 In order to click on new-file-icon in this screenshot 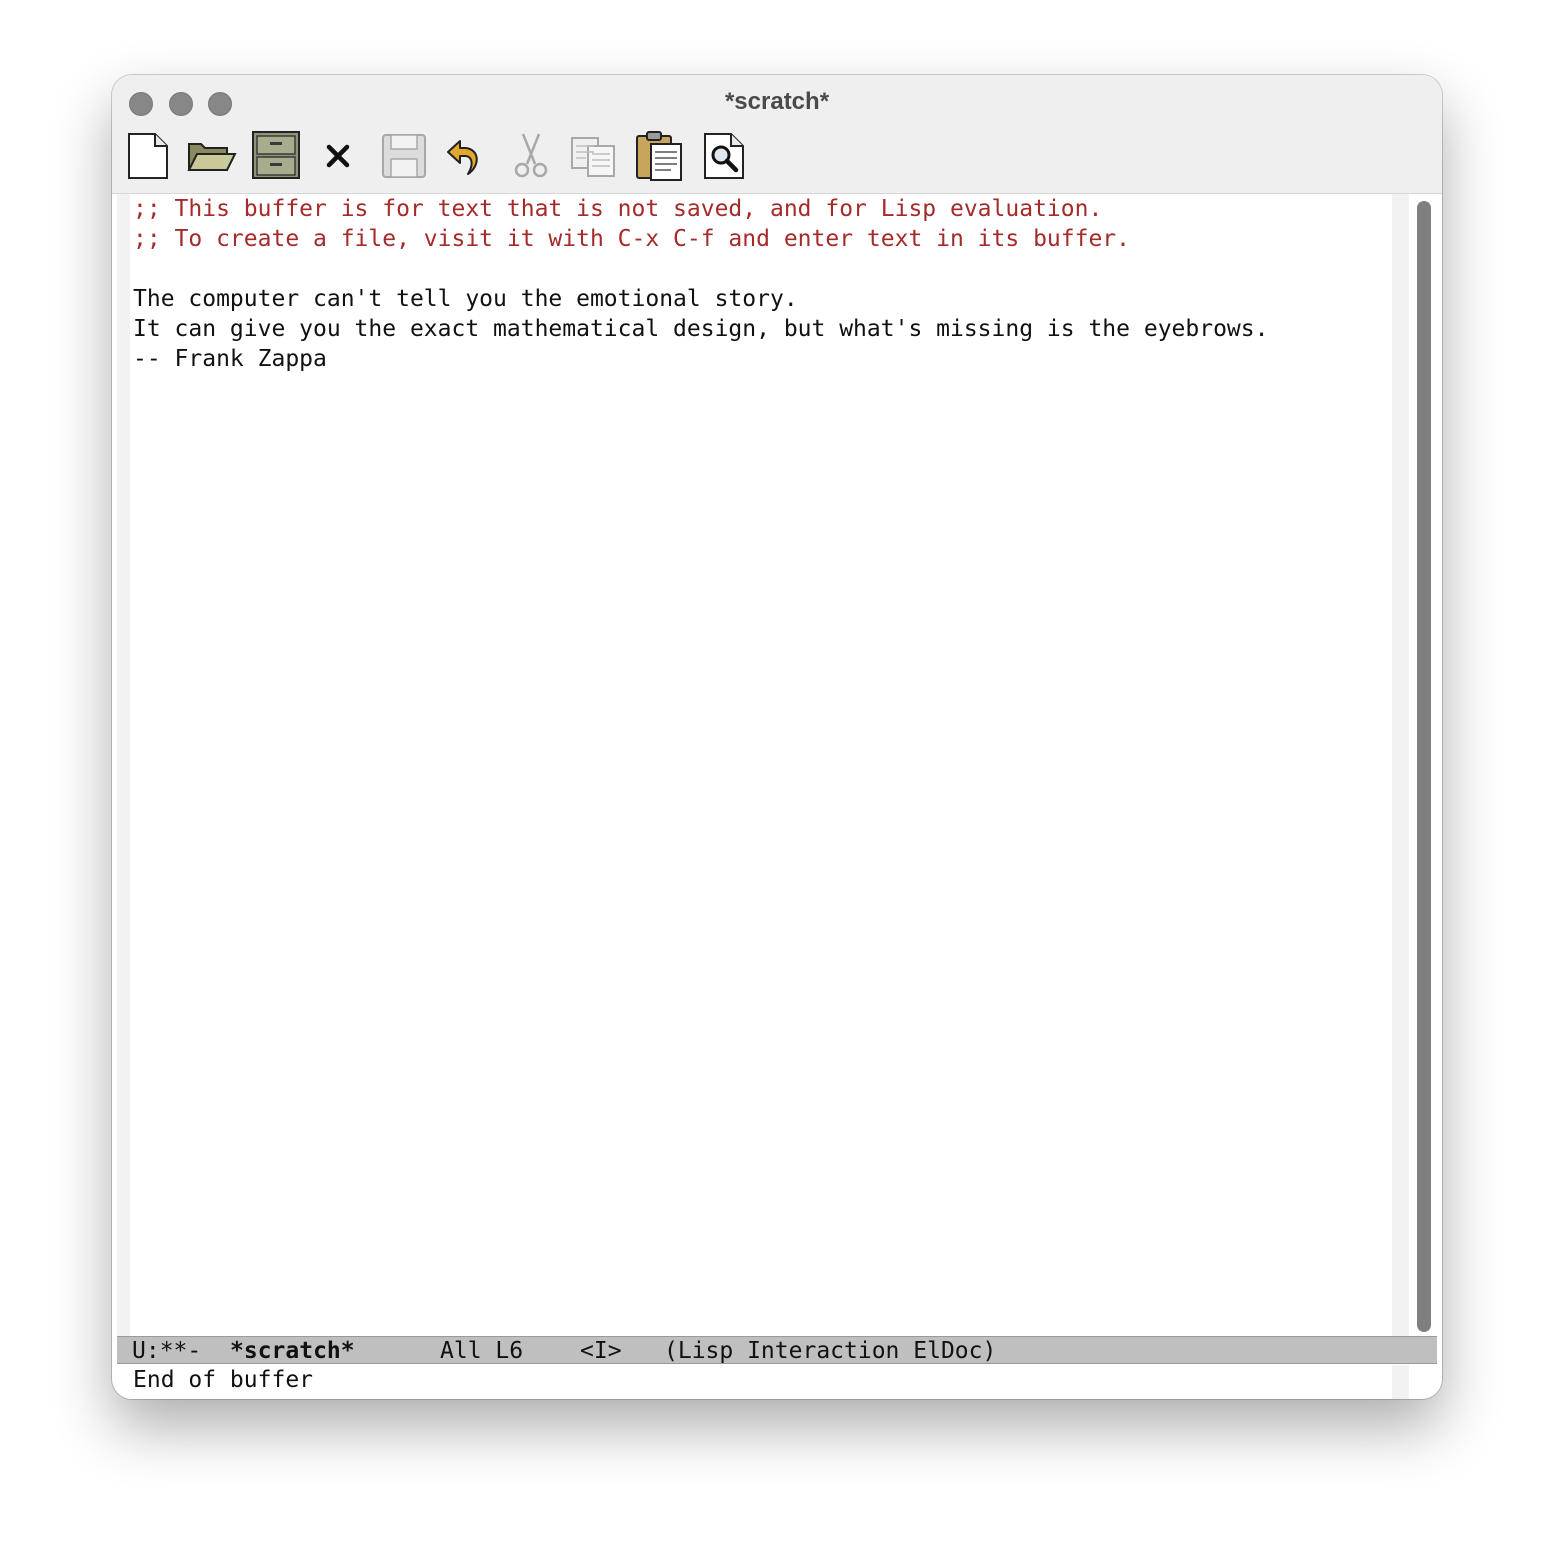, I will do `click(148, 156)`.